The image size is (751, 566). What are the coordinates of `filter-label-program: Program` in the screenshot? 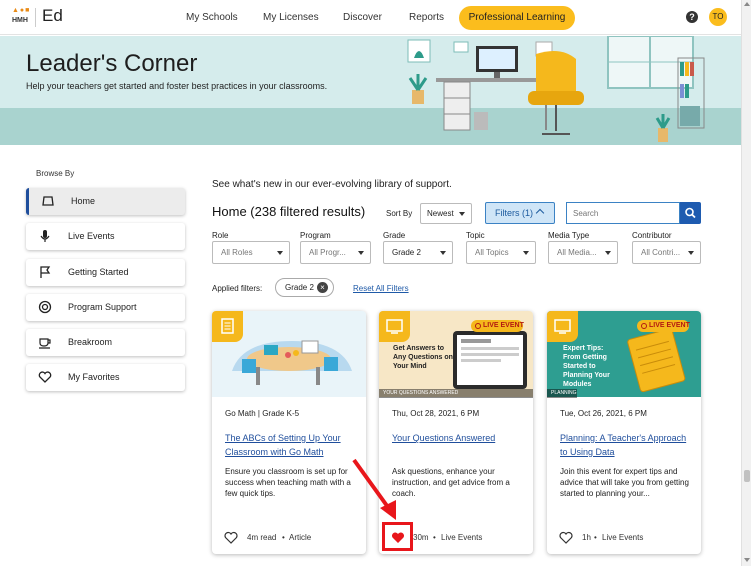 It's located at (315, 235).